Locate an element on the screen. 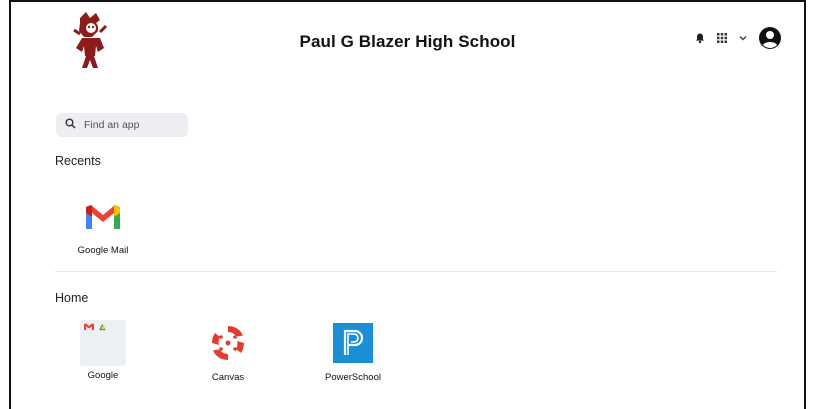 The width and height of the screenshot is (819, 409). app-label: Google is located at coordinates (103, 375).